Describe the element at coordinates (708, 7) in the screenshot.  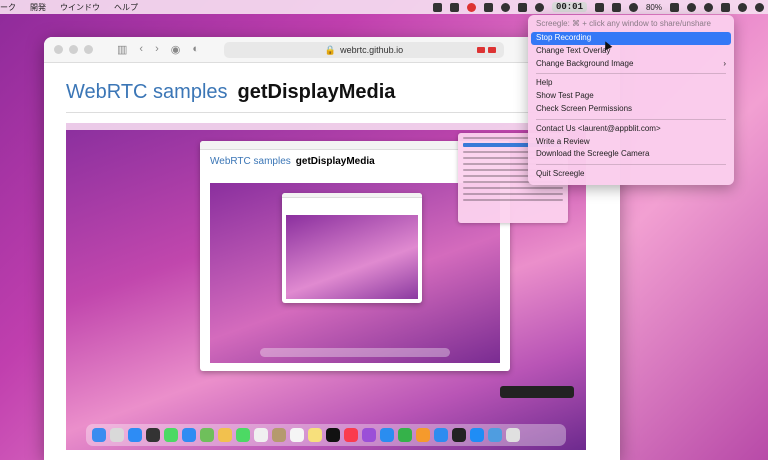
I see `history-icon` at that location.